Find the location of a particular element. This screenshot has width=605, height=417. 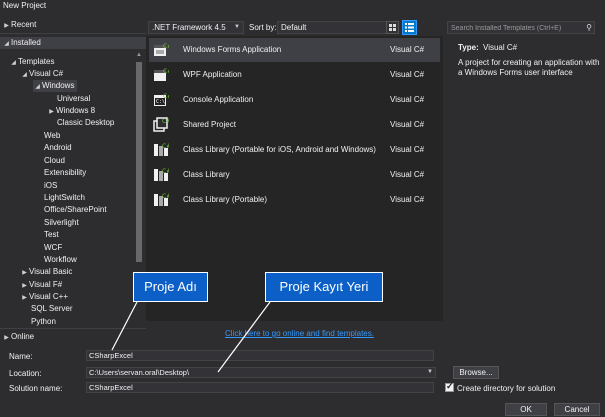

callout-project-name: Proje Adı is located at coordinates (170, 287).